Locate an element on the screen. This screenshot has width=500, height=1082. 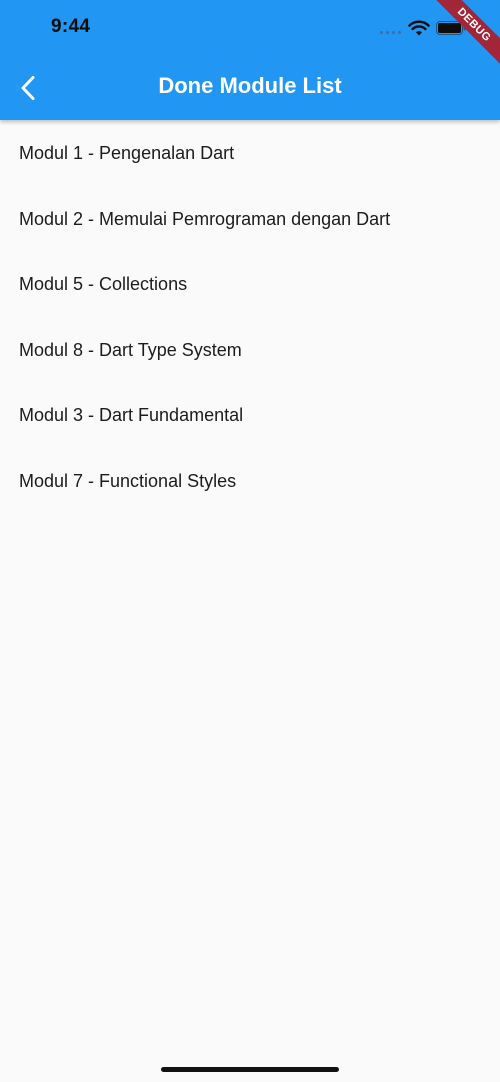
app-bar: 9:44 Done Module List is located at coordinates (250, 60).